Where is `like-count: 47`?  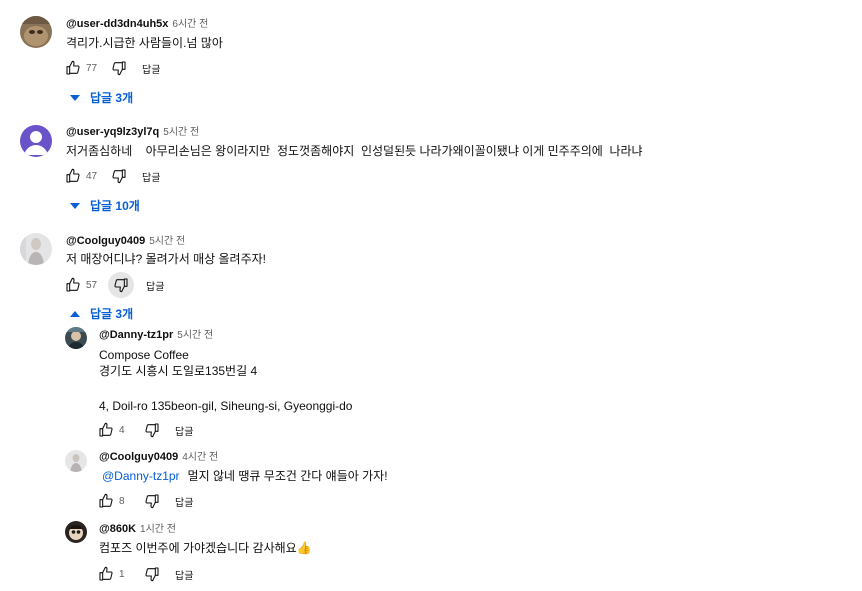
like-count: 47 is located at coordinates (92, 176).